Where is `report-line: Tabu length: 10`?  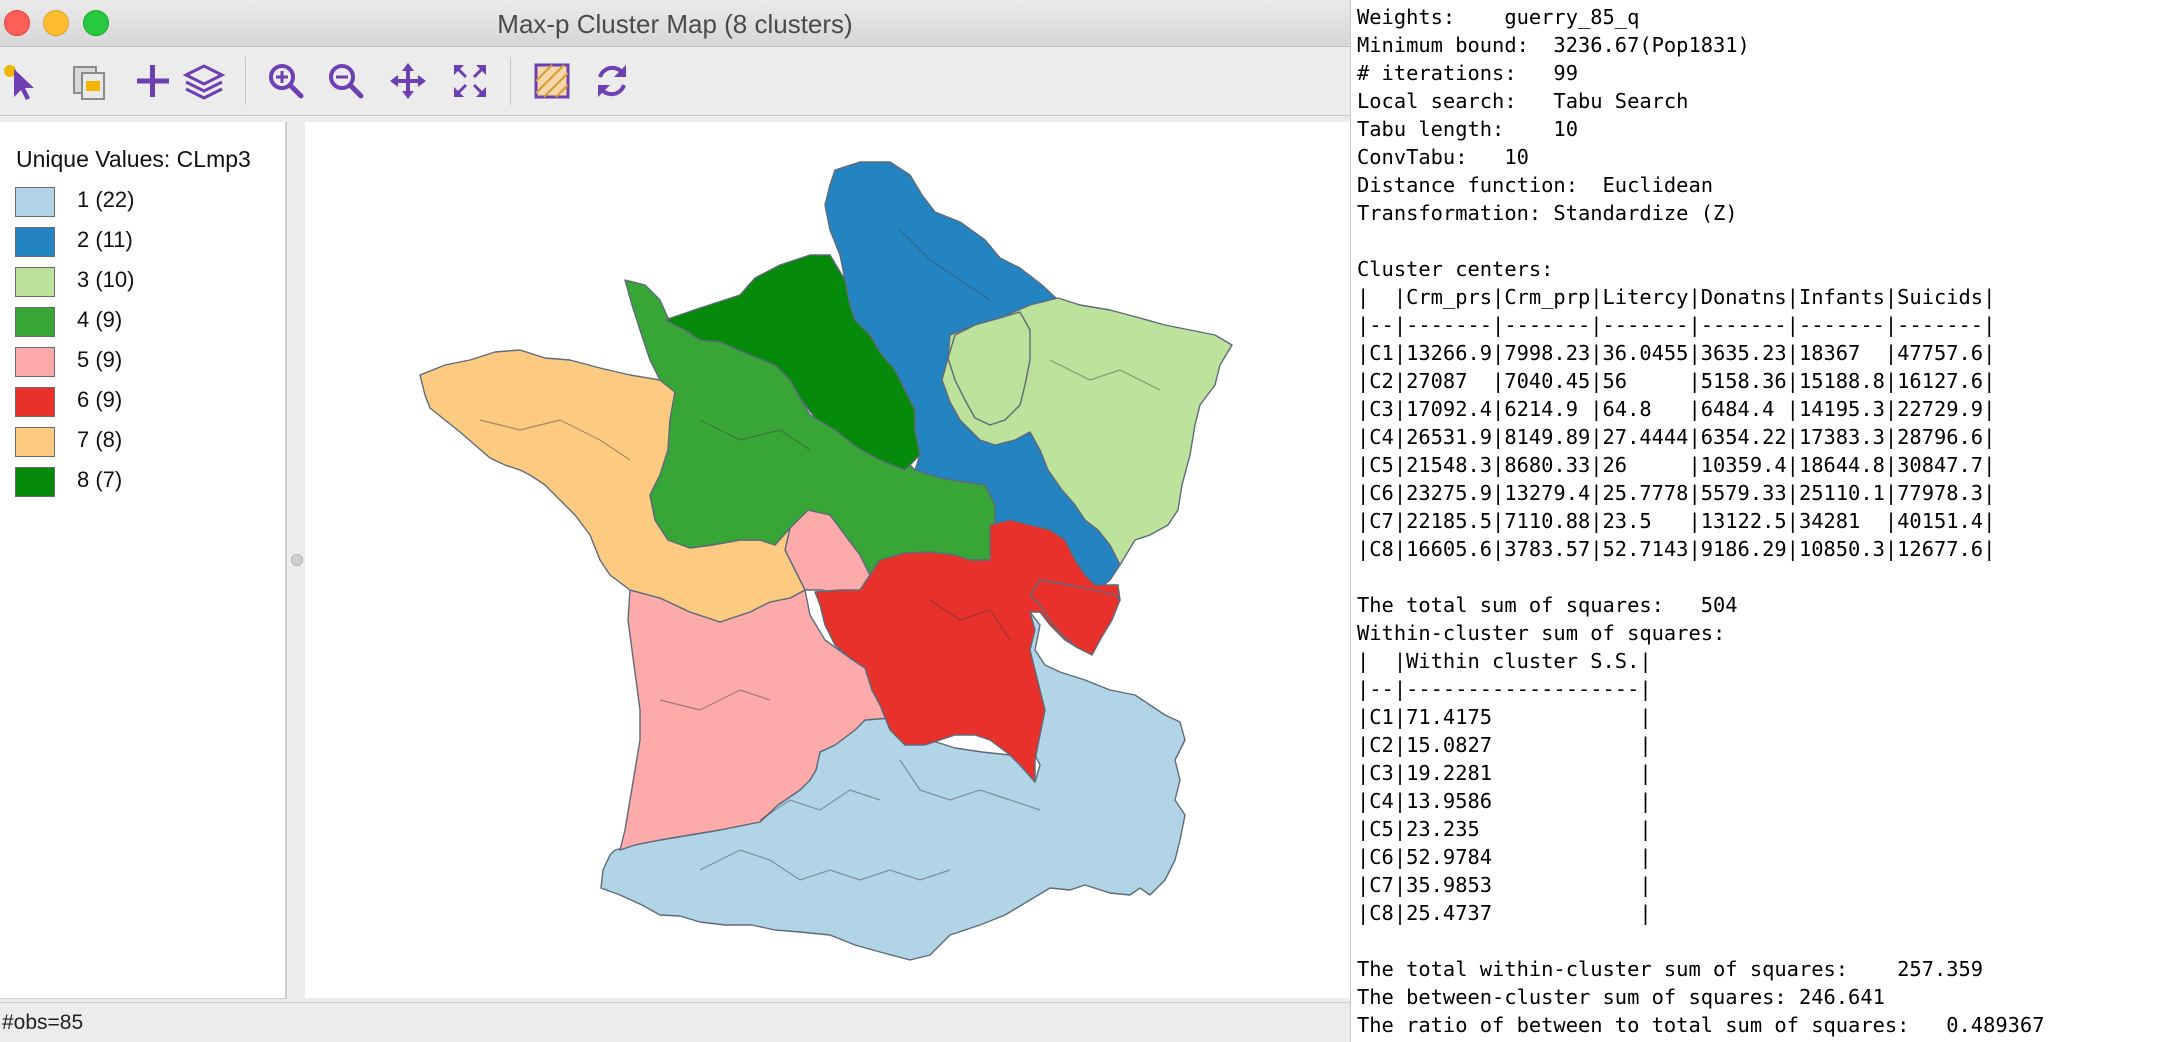
report-line: Tabu length: 10 is located at coordinates (1467, 129).